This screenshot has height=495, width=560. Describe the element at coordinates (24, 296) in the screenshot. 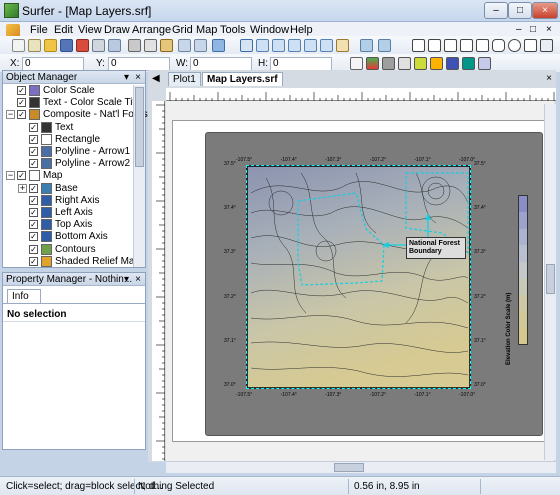

I see `tab-info: Info` at that location.